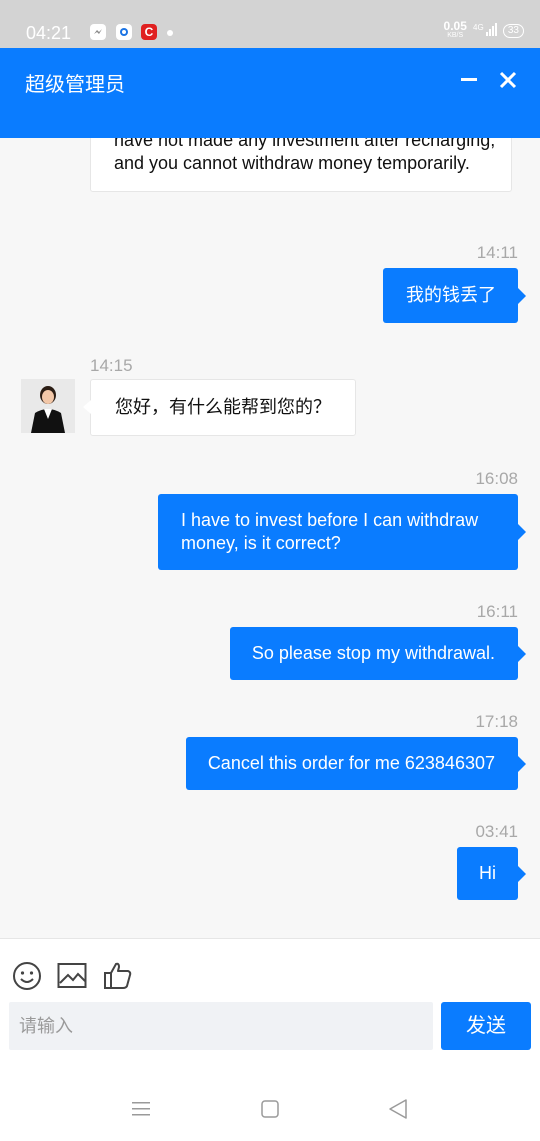  I want to click on thumbs-up-icon, so click(118, 975).